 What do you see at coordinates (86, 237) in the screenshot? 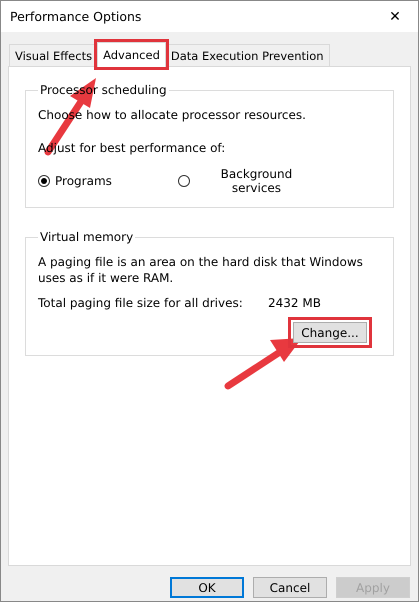
I see `group-title: Virtual memory` at bounding box center [86, 237].